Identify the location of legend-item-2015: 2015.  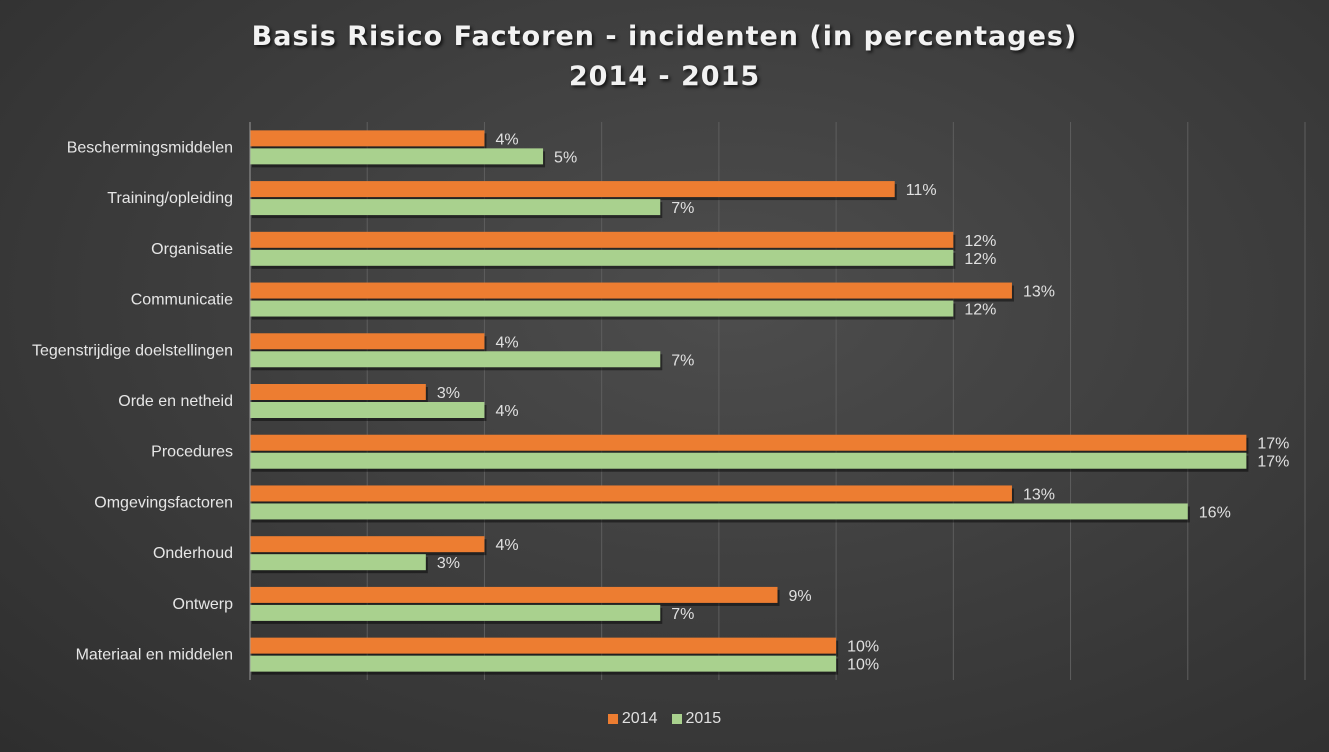
(696, 719).